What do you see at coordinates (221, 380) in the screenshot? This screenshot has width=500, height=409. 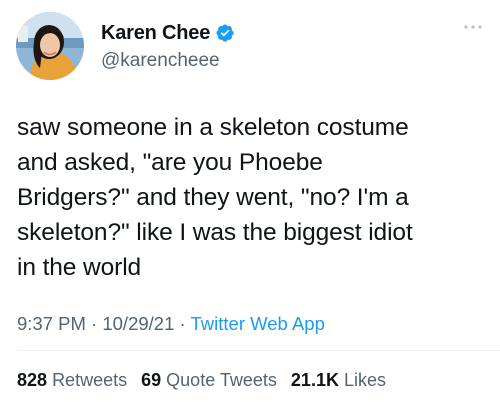 I see `quote-tweets-label: Quote Tweets` at bounding box center [221, 380].